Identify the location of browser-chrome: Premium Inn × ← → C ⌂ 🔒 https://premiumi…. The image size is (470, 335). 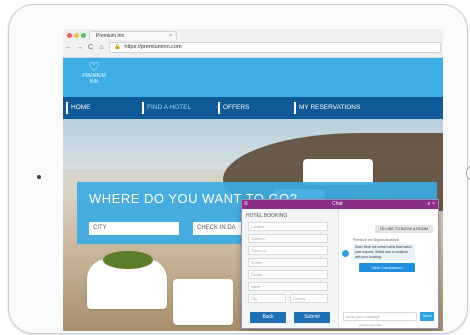
(253, 43).